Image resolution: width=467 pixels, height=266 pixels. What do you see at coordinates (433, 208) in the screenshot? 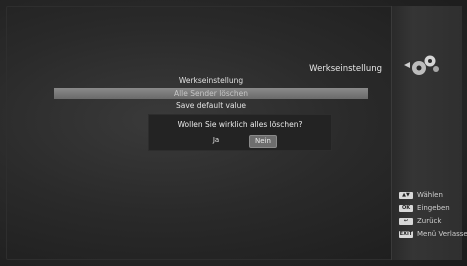
I see `legend-label: Eingeben` at bounding box center [433, 208].